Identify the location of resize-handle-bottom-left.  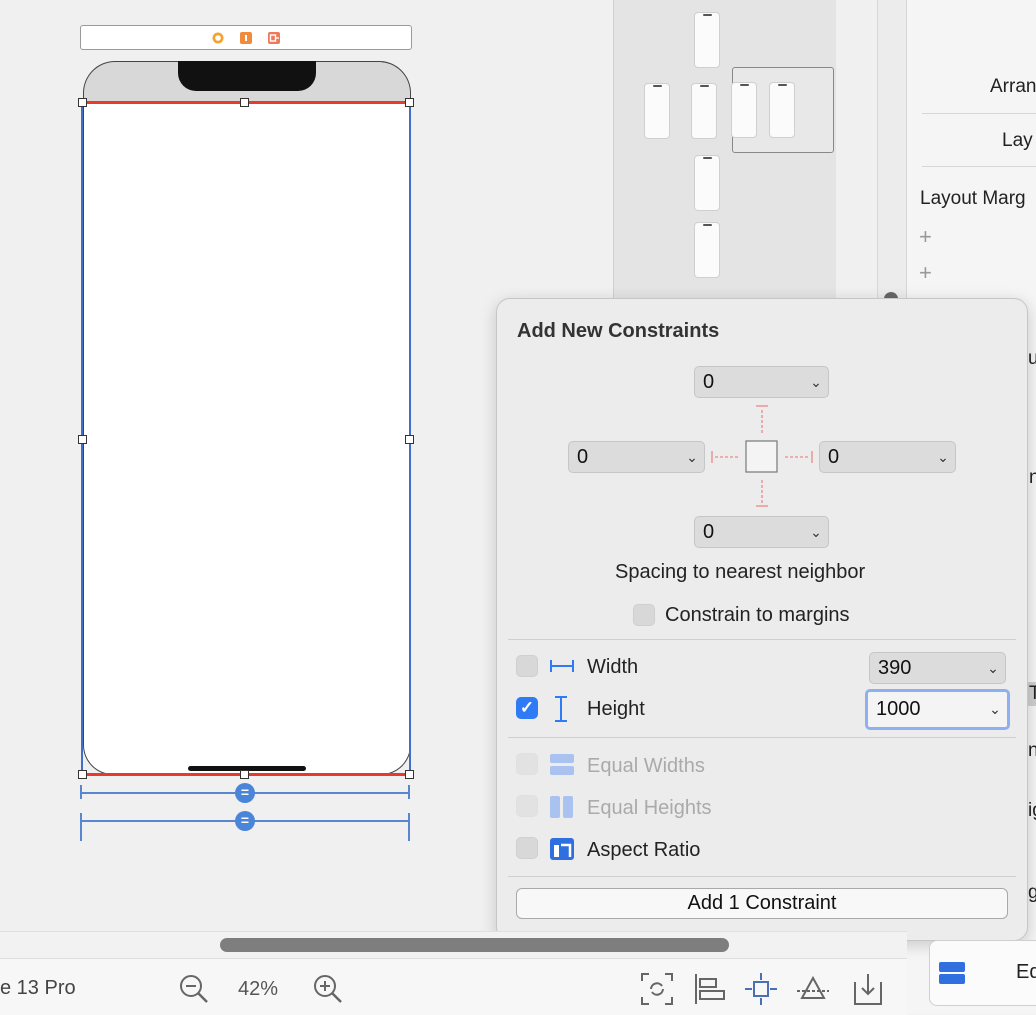
(82, 774).